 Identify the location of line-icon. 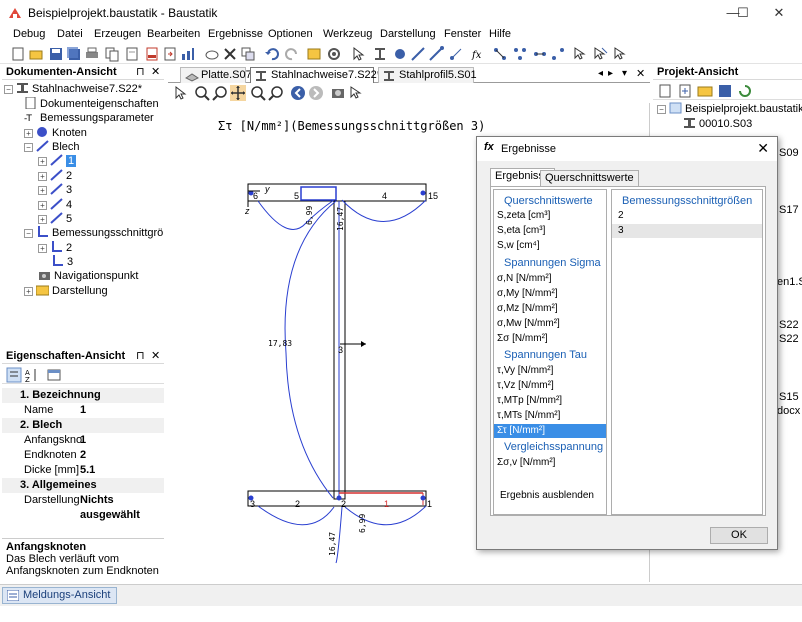
(418, 54).